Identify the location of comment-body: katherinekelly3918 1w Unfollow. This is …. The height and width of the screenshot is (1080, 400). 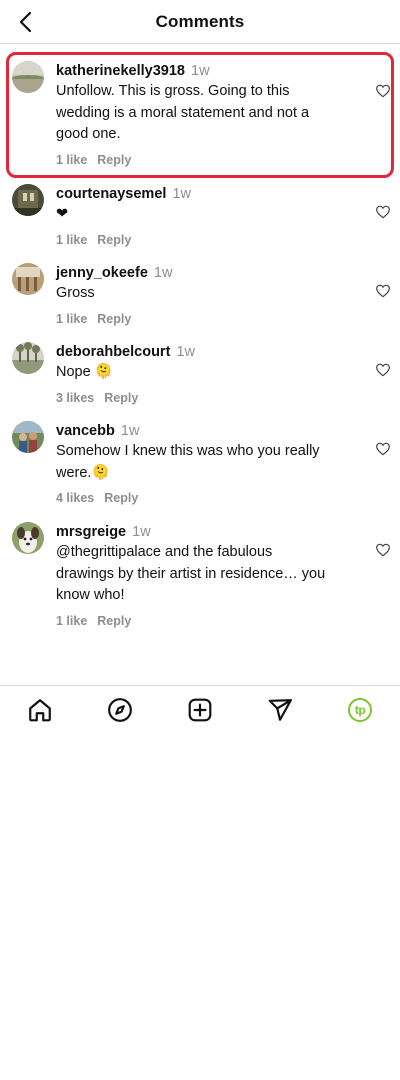
(191, 114).